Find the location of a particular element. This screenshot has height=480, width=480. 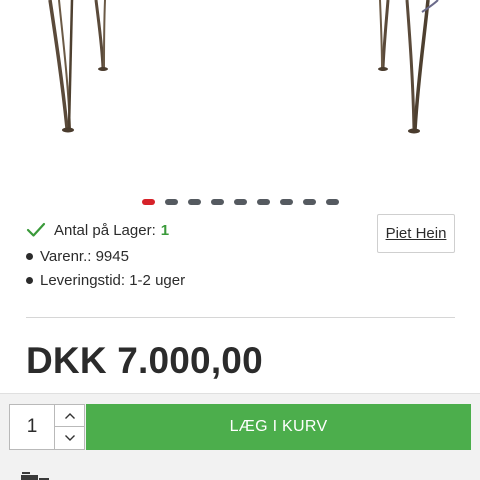

quantity-decrease-button is located at coordinates (69, 438).